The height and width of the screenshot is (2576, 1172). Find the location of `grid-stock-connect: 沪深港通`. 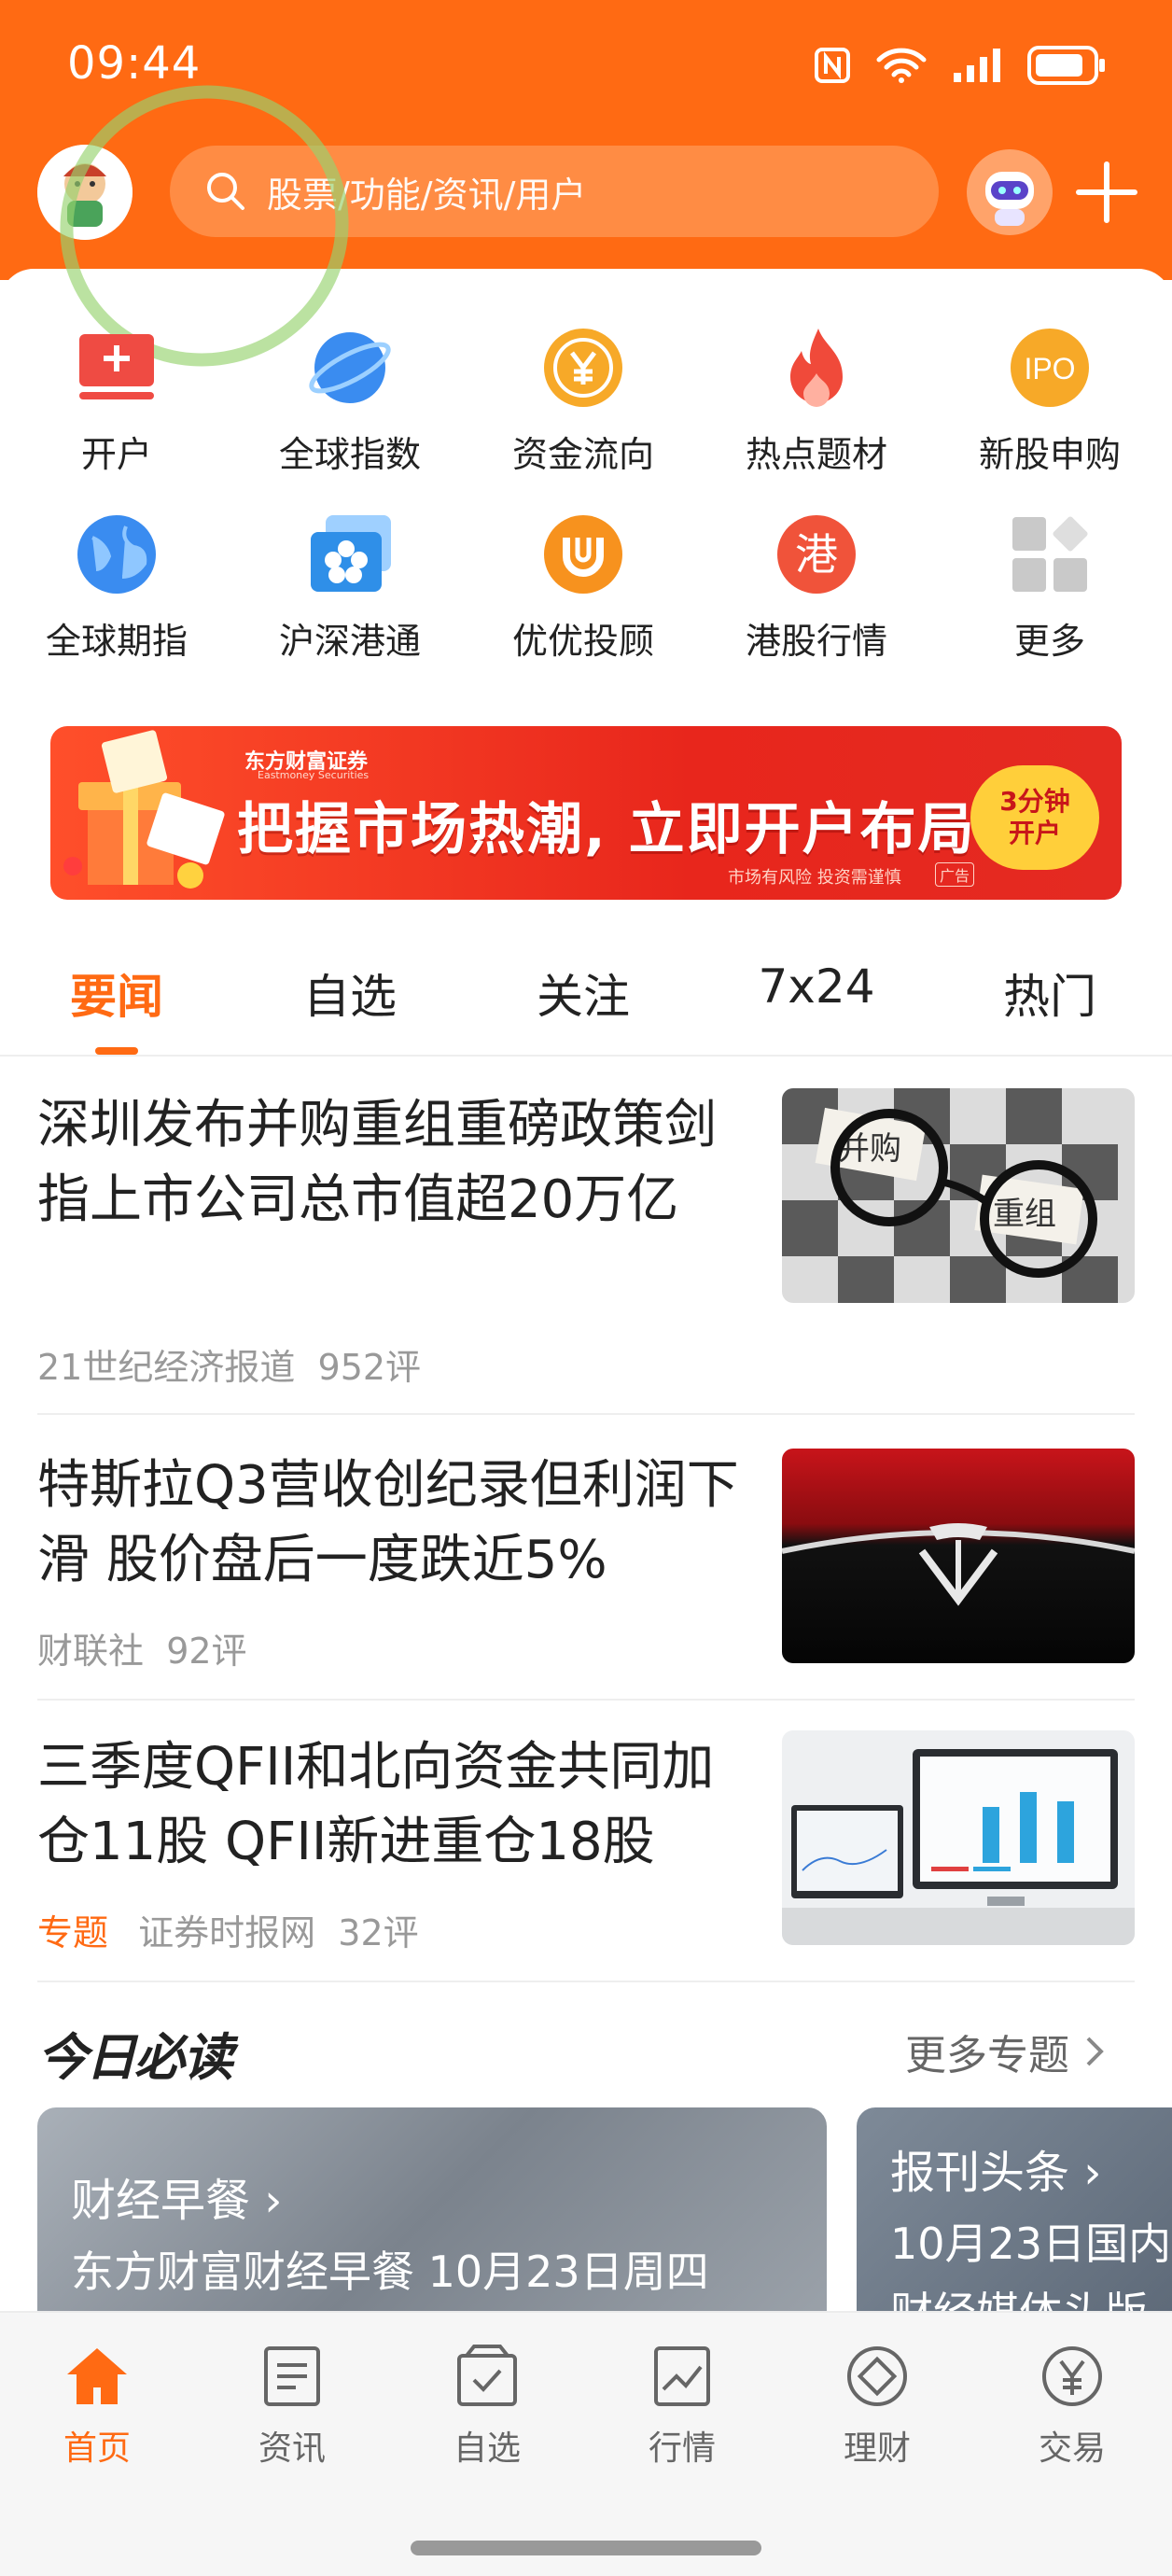

grid-stock-connect: 沪深港通 is located at coordinates (350, 587).